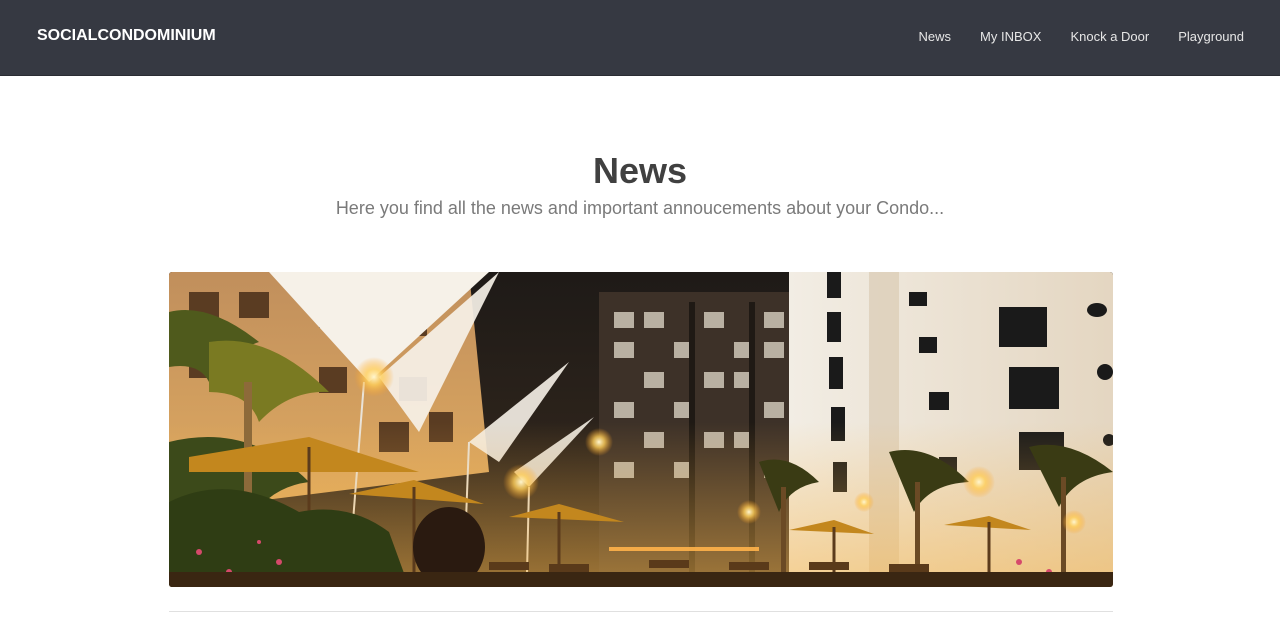  What do you see at coordinates (1010, 36) in the screenshot?
I see `nav-link-my-inbox: My INBOX` at bounding box center [1010, 36].